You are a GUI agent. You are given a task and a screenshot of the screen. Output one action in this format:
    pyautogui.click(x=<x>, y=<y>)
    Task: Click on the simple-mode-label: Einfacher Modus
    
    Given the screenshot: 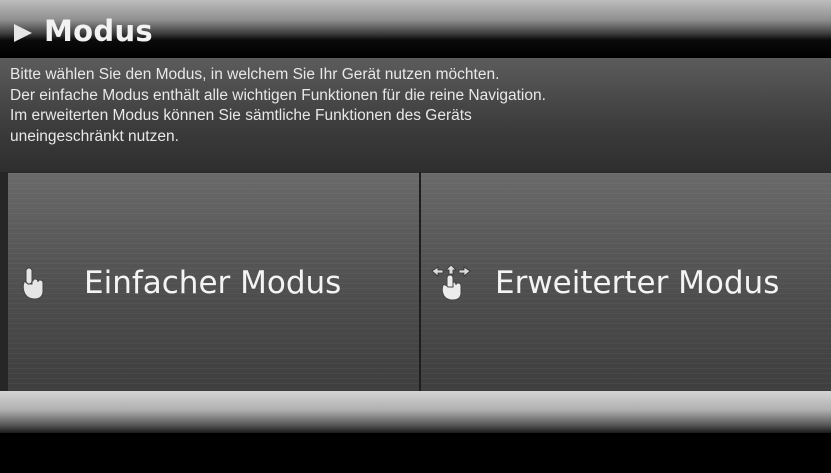 What is the action you would take?
    pyautogui.click(x=213, y=282)
    